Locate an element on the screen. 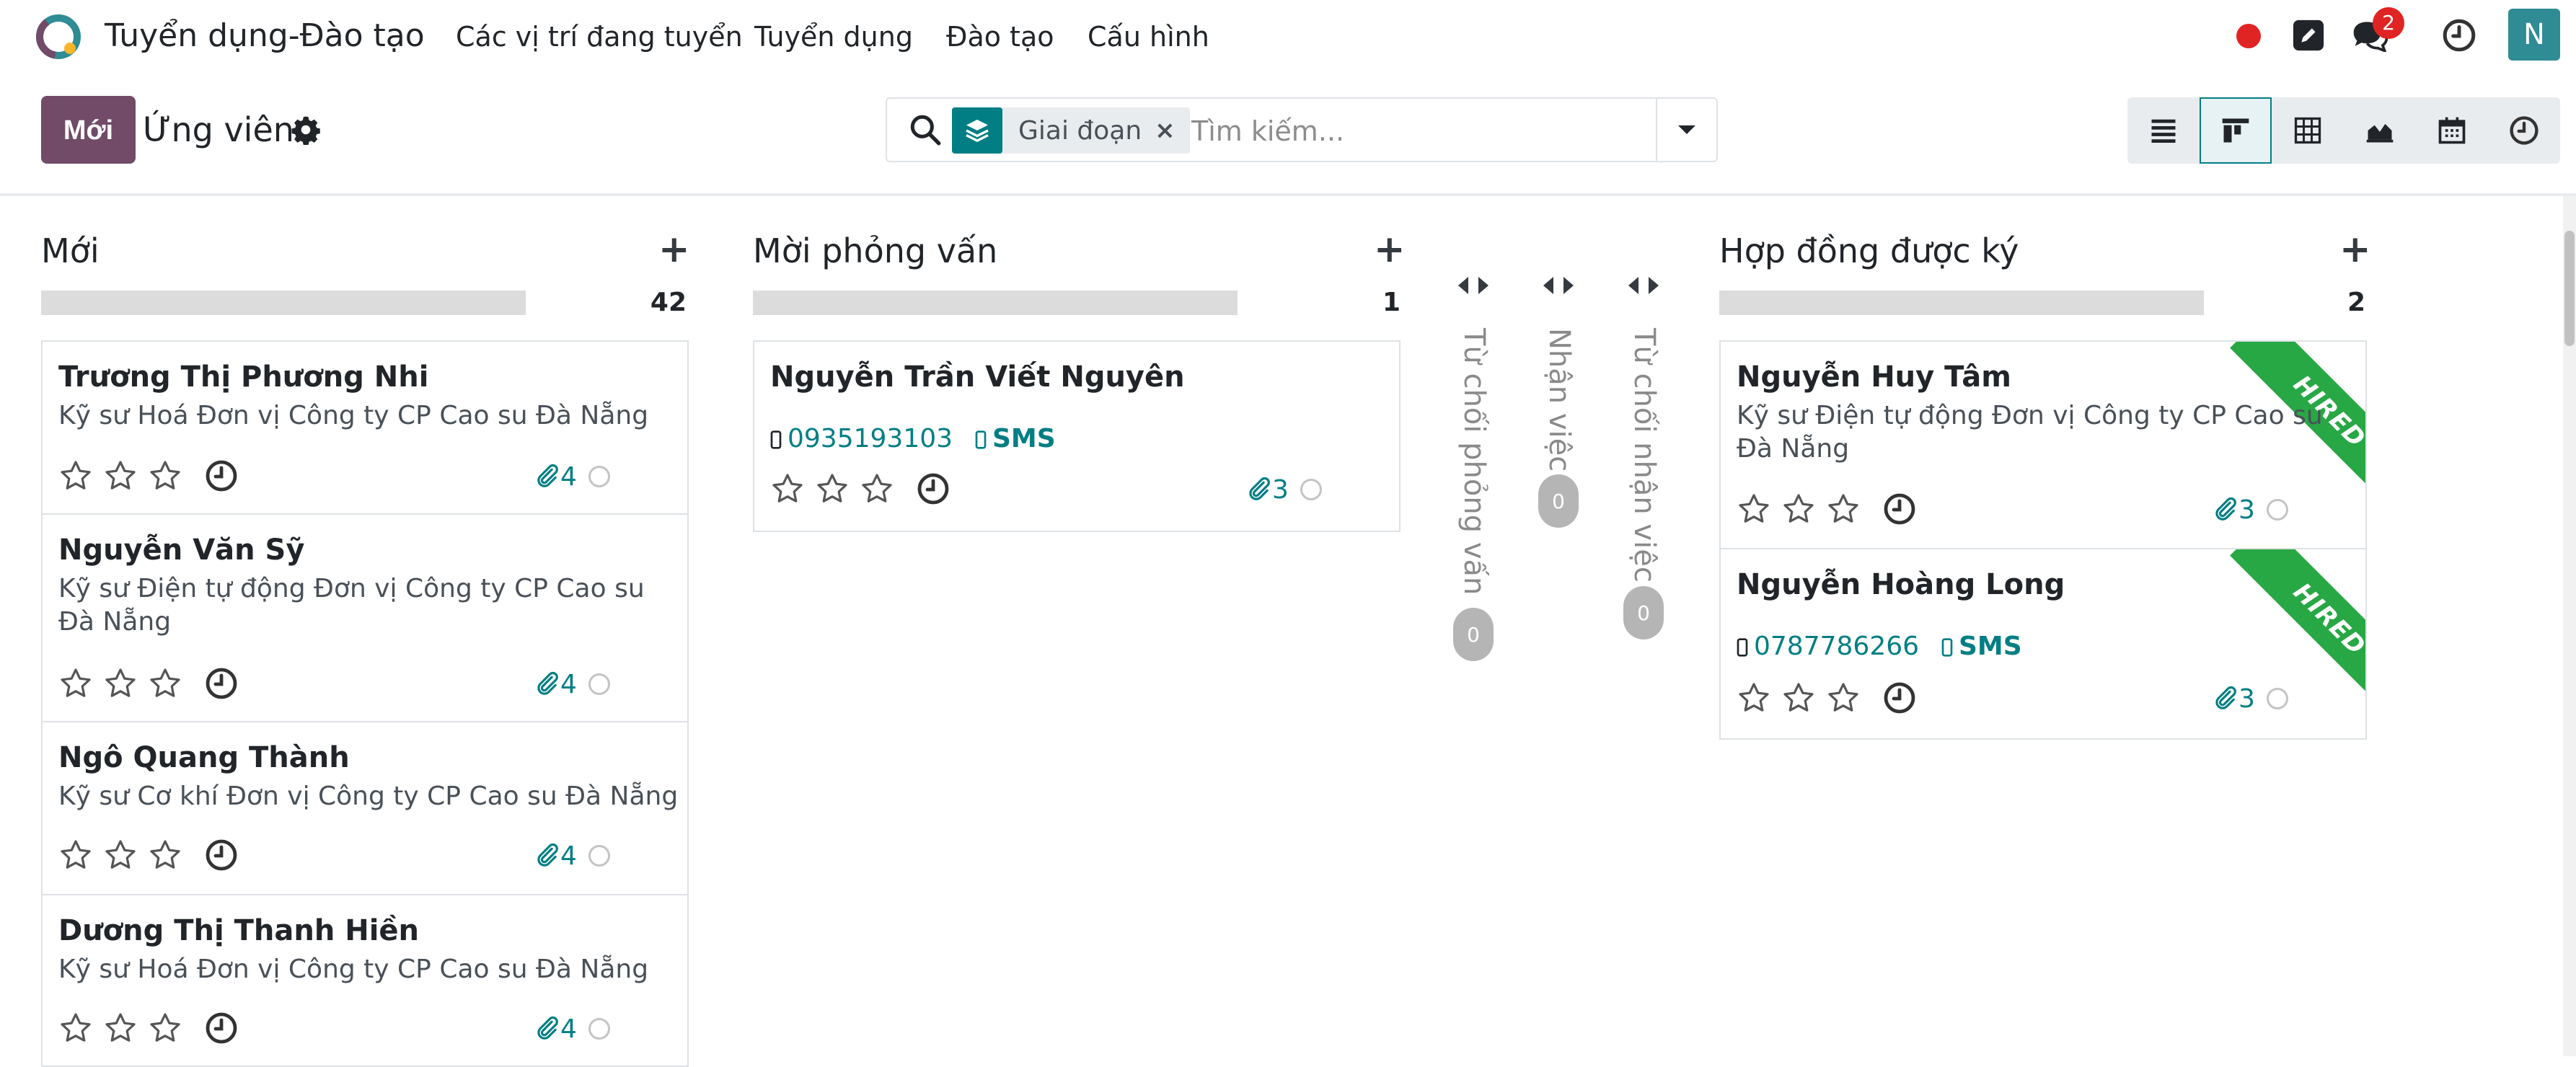 Image resolution: width=2576 pixels, height=1067 pixels. edit-icon is located at coordinates (2308, 35).